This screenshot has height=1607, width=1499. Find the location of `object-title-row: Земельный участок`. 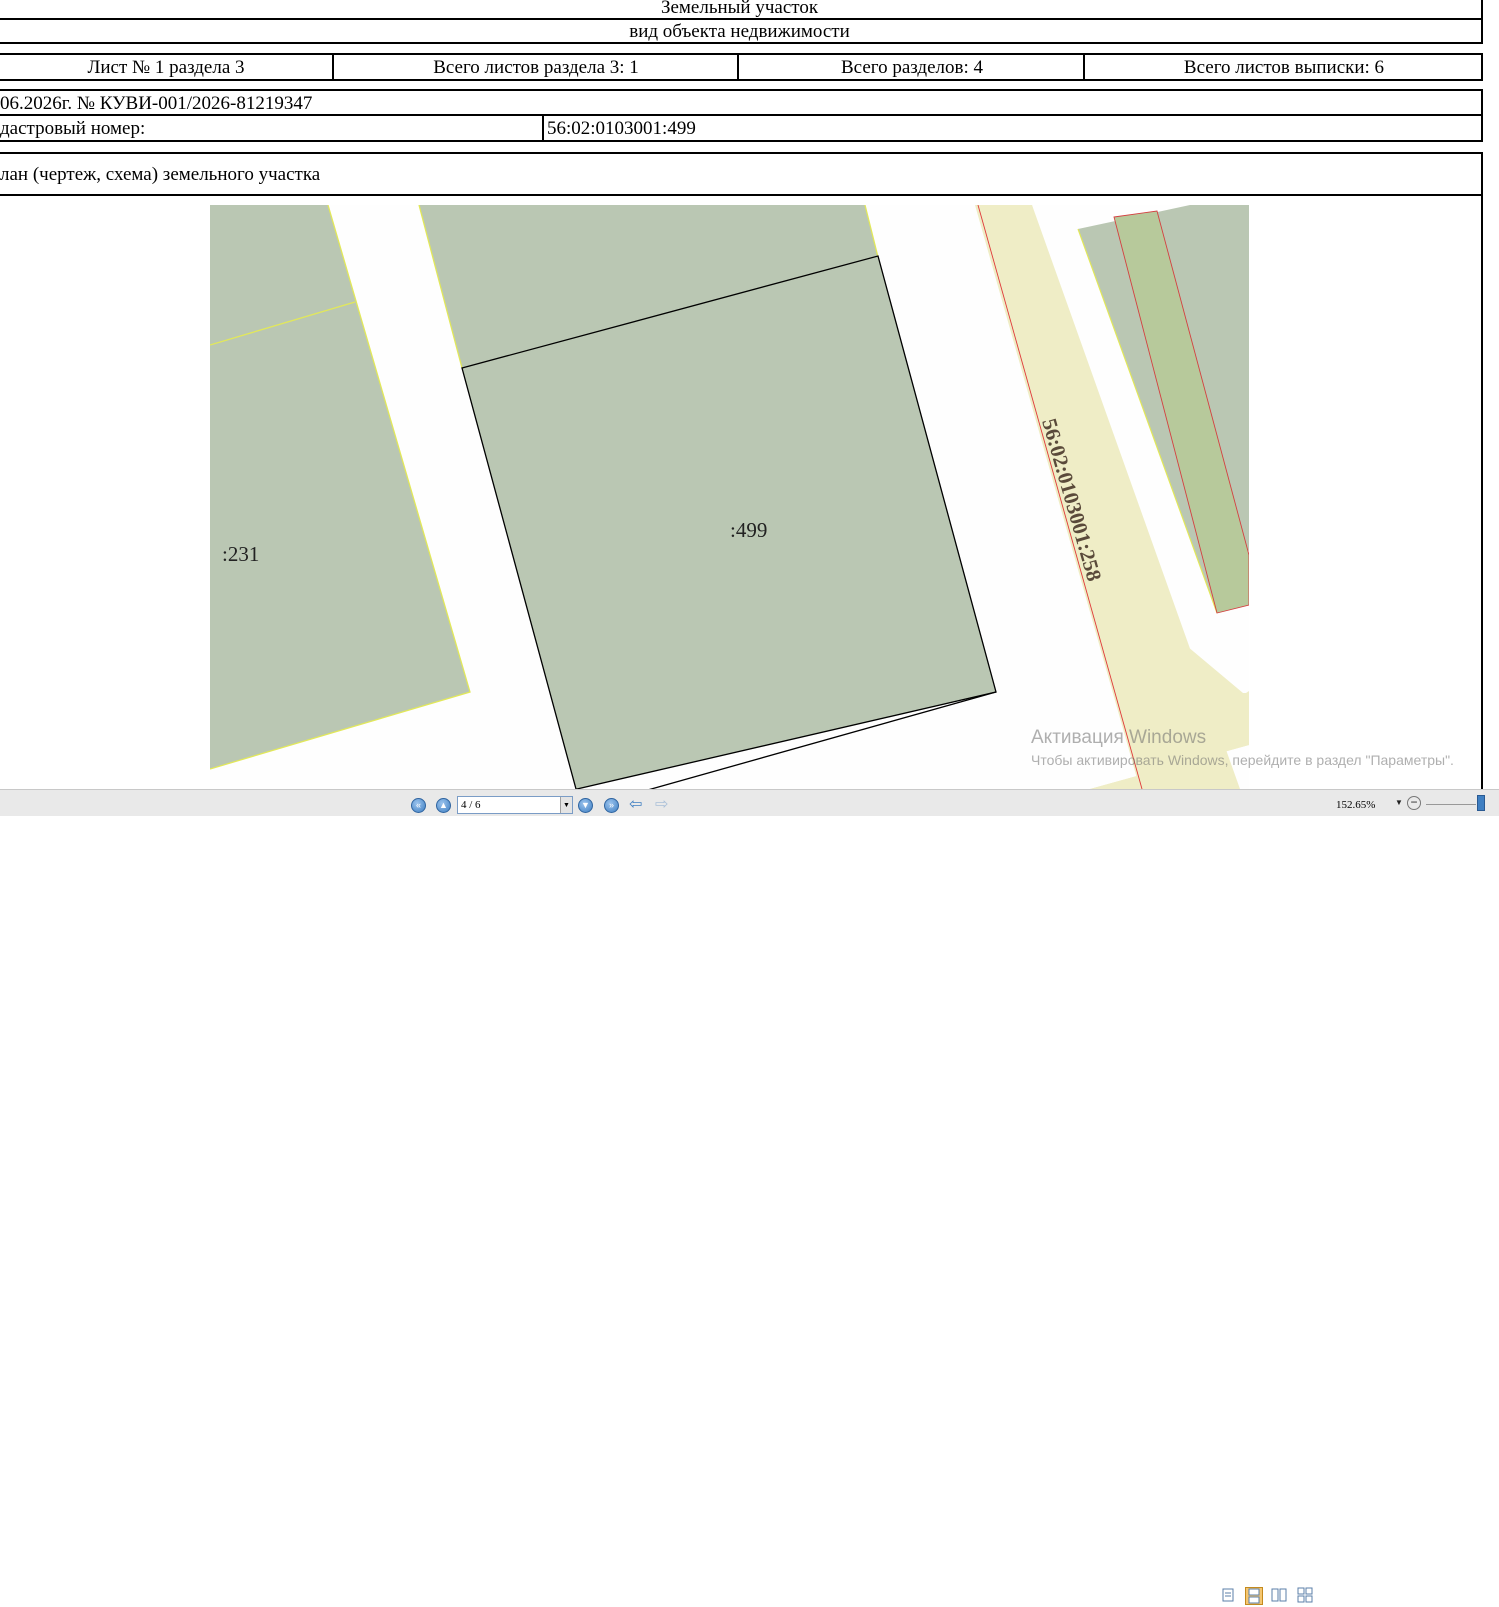

object-title-row: Земельный участок is located at coordinates (741, 10).